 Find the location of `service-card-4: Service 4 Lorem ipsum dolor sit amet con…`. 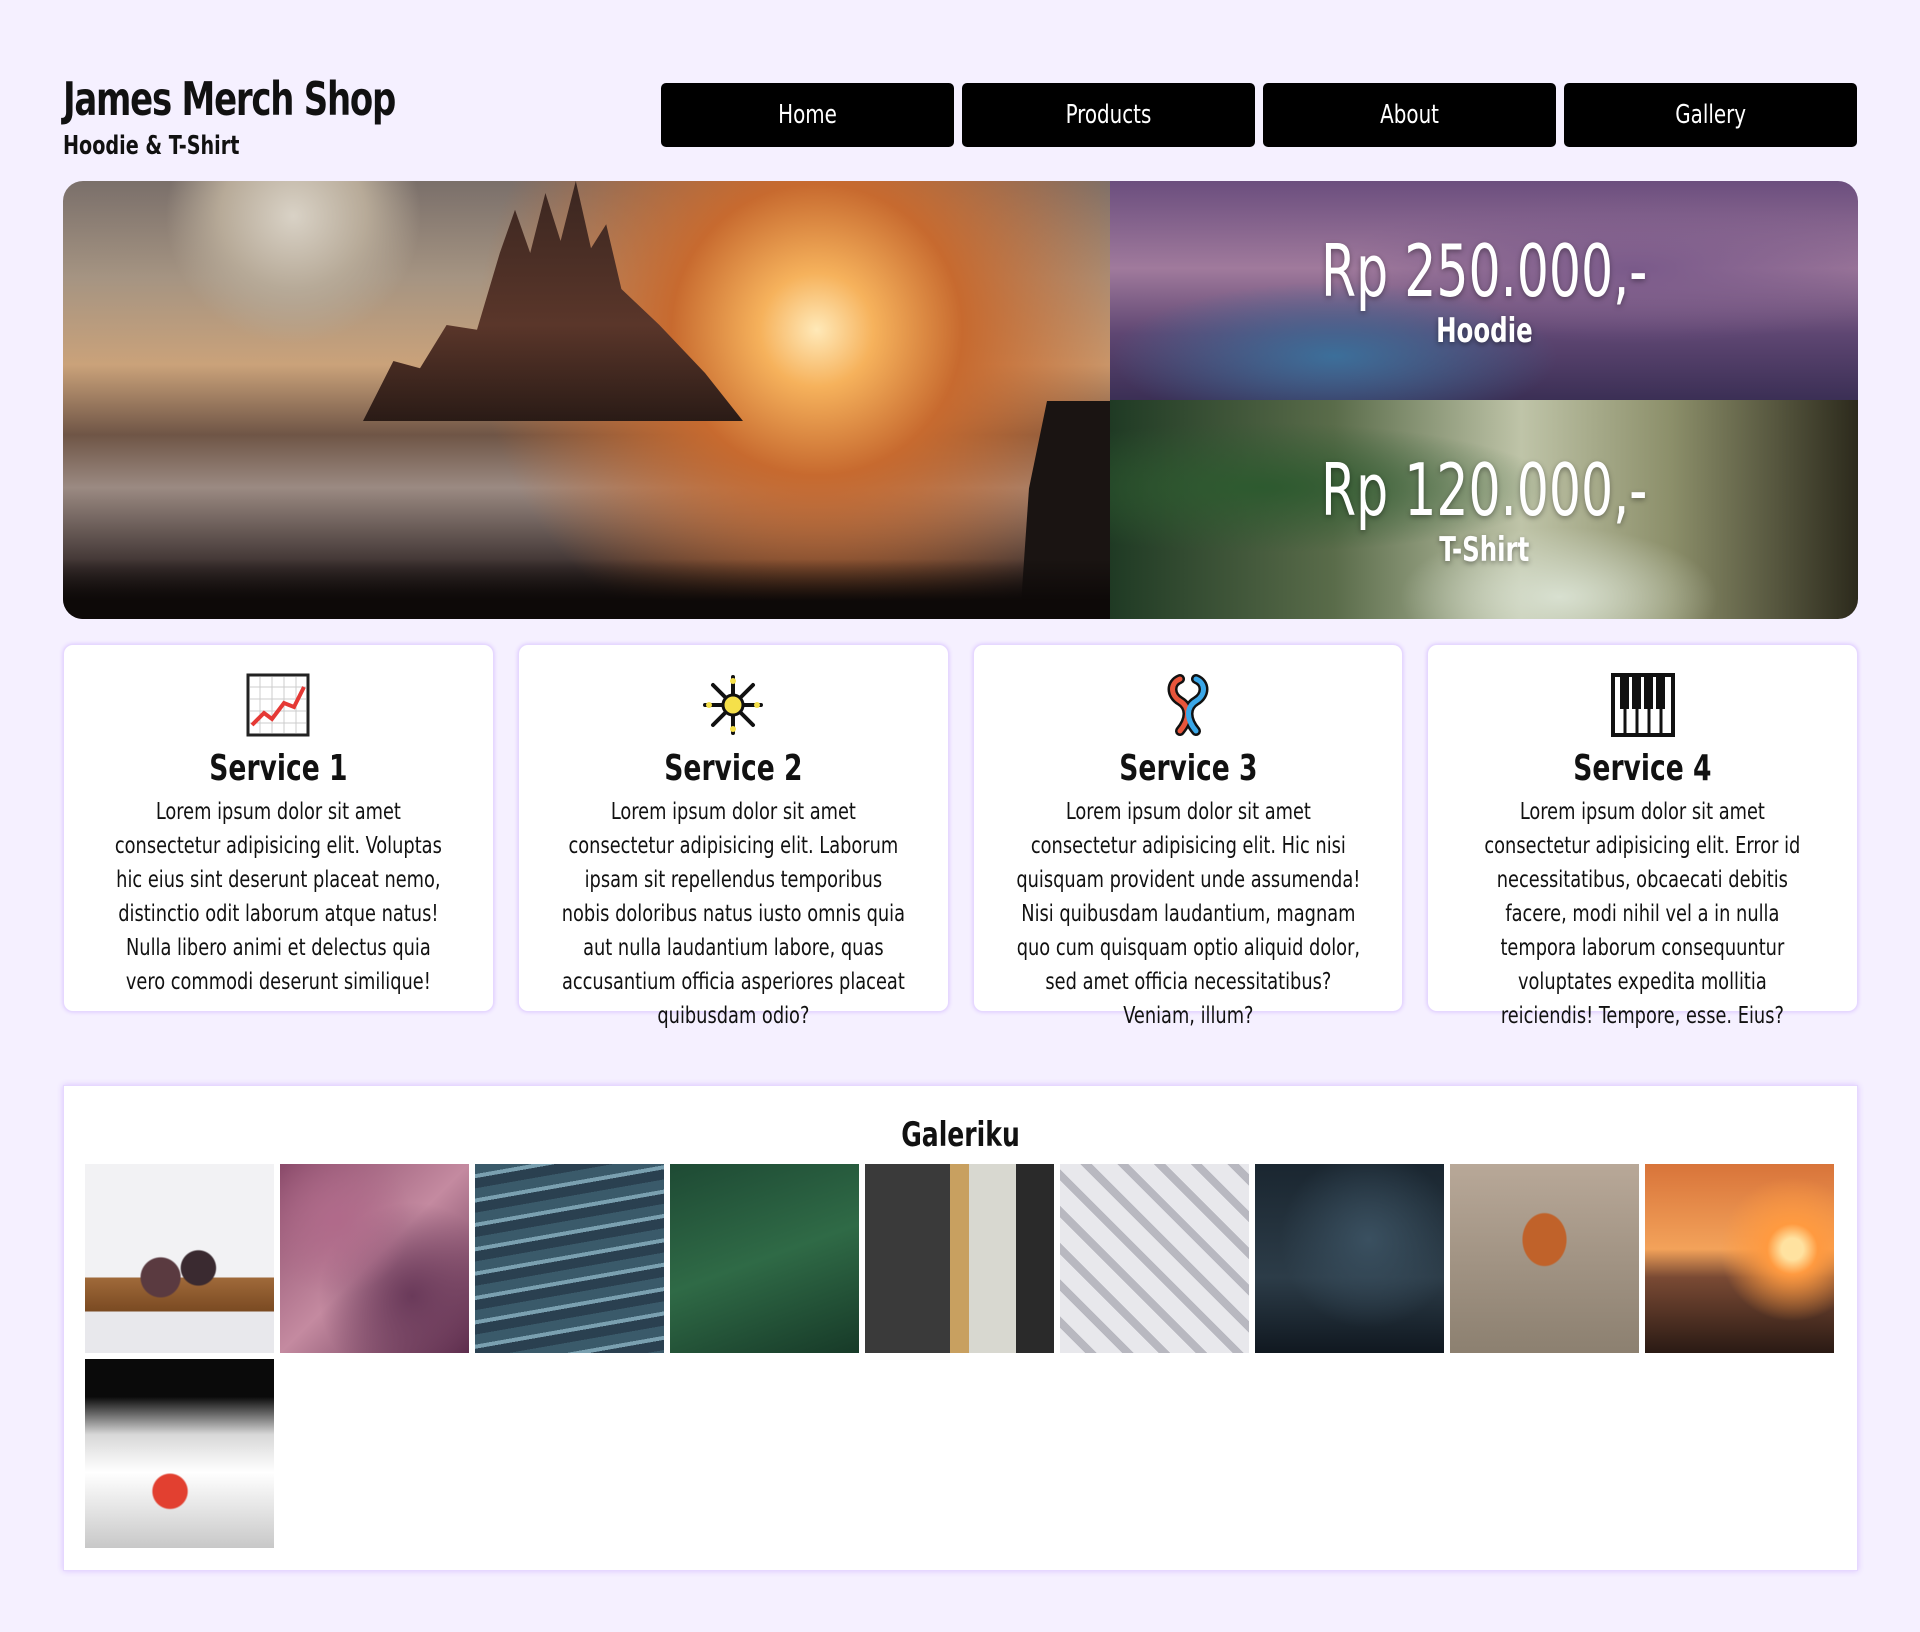

service-card-4: Service 4 Lorem ipsum dolor sit amet con… is located at coordinates (1642, 836).